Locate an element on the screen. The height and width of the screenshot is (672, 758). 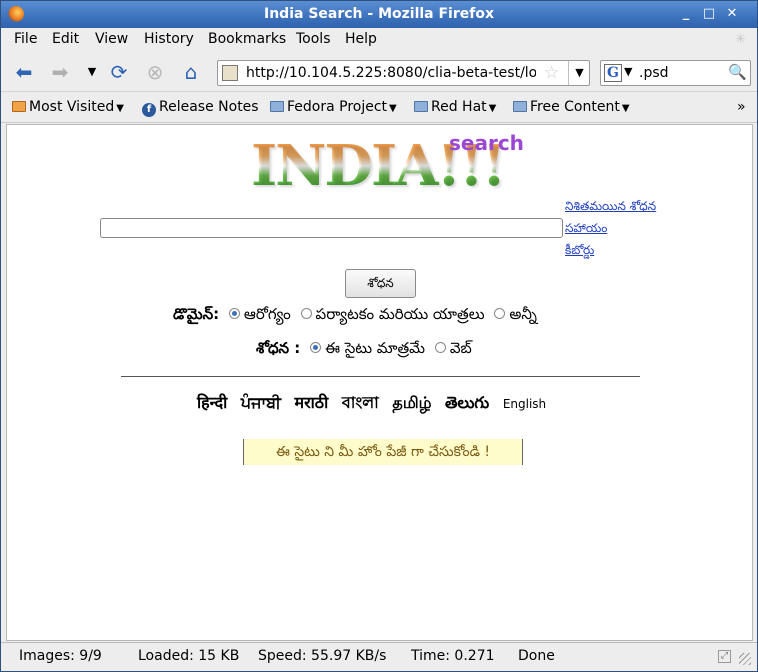
engine-dropdown-icon: ▼ is located at coordinates (628, 71).